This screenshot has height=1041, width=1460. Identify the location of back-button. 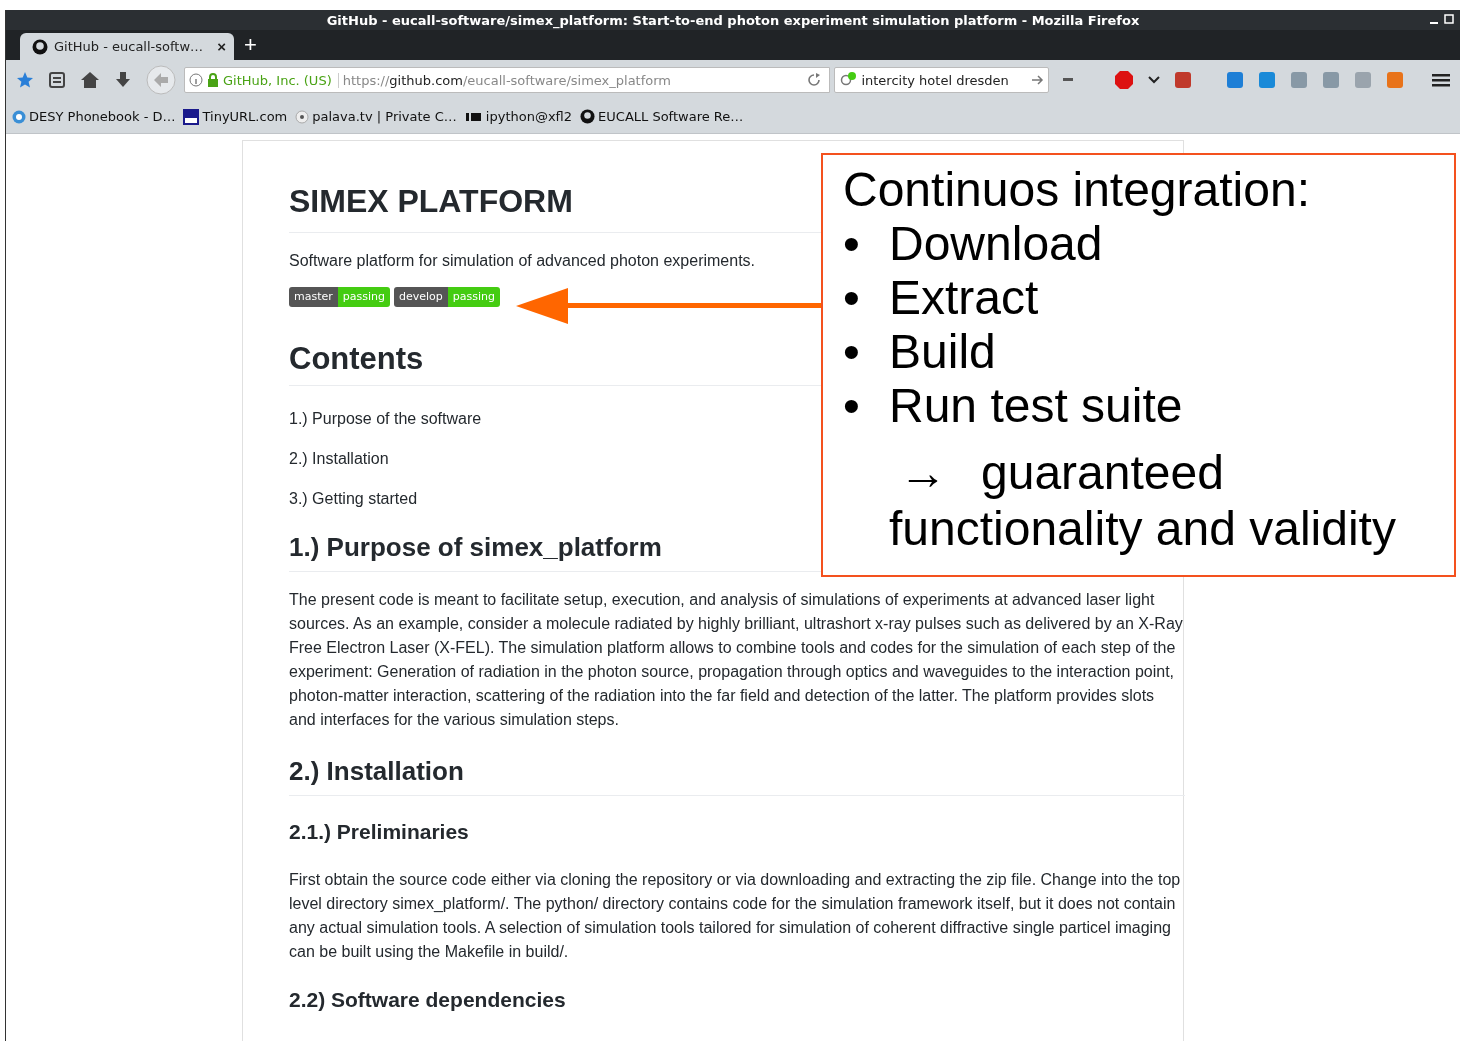
(161, 80).